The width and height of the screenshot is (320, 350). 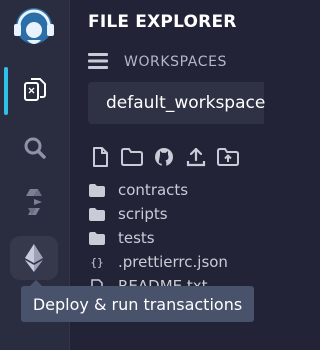 What do you see at coordinates (196, 157) in the screenshot?
I see `upload-file-icon` at bounding box center [196, 157].